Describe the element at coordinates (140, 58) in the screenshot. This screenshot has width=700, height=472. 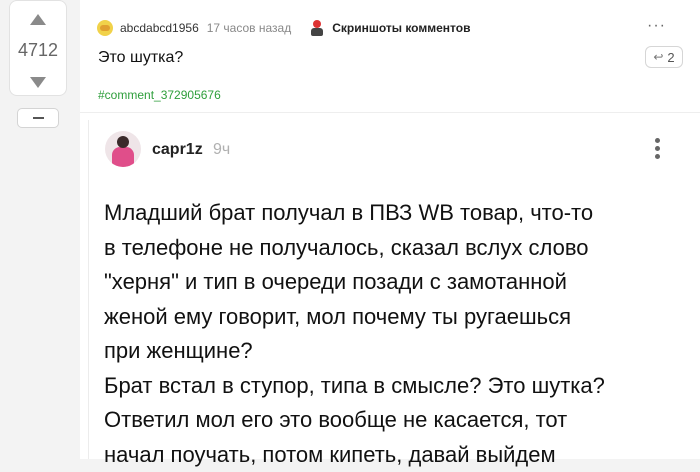
I see `parent-comment-text: Это шутка?` at that location.